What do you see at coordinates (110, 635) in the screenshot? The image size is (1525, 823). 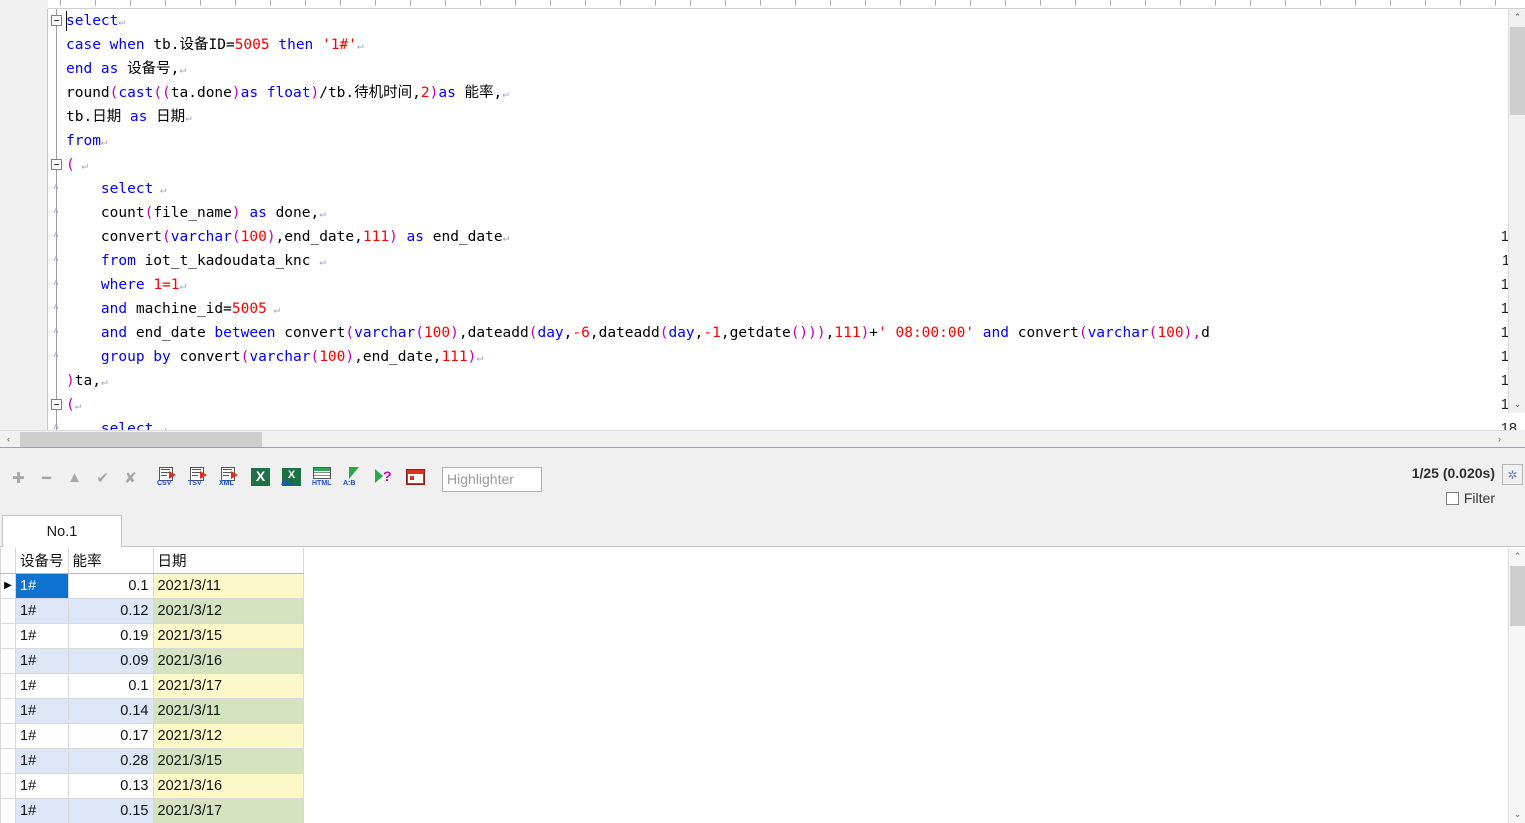 I see `table-cell: 0.19` at bounding box center [110, 635].